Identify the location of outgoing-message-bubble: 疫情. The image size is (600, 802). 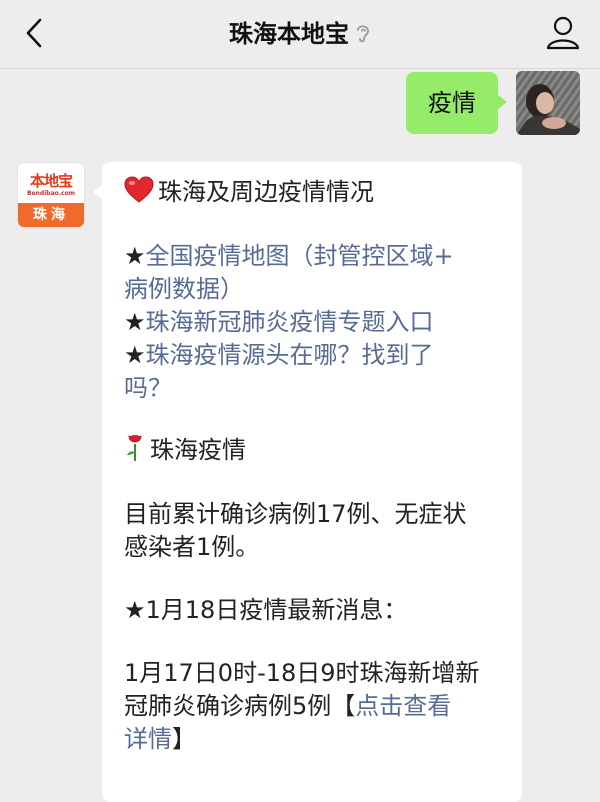
(456, 103).